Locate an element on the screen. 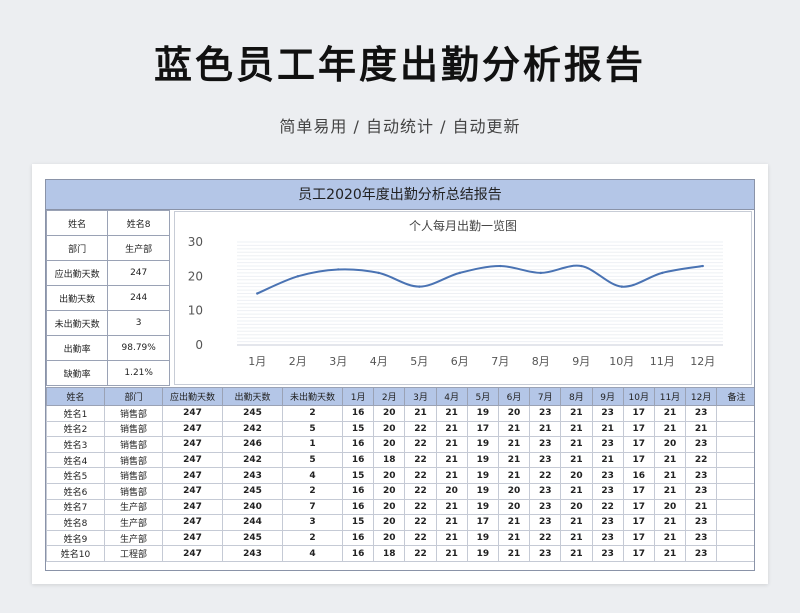  y-tick-label: 30 is located at coordinates (195, 242).